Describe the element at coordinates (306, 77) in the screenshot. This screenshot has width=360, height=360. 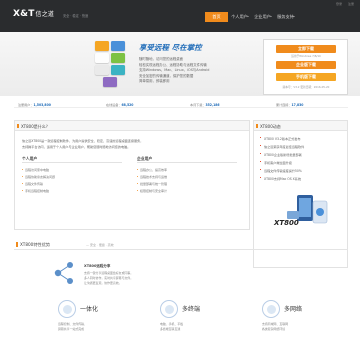
I see `mobile-download-button: 手机版下载` at that location.